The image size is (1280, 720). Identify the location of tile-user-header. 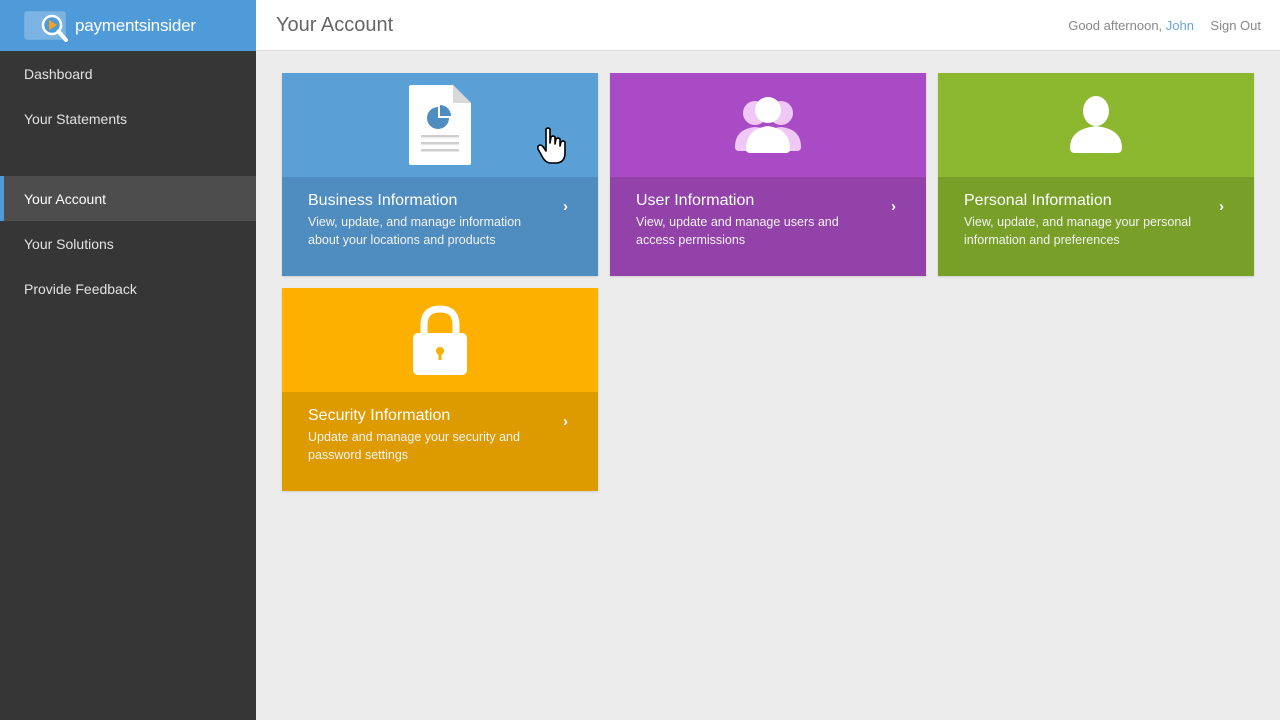
(768, 125).